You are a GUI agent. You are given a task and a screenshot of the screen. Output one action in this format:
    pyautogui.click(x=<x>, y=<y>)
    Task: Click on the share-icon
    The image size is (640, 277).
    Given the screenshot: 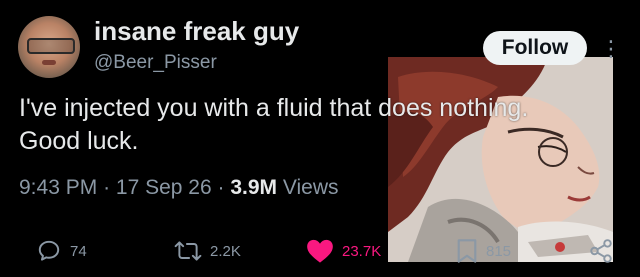 What is the action you would take?
    pyautogui.click(x=601, y=251)
    